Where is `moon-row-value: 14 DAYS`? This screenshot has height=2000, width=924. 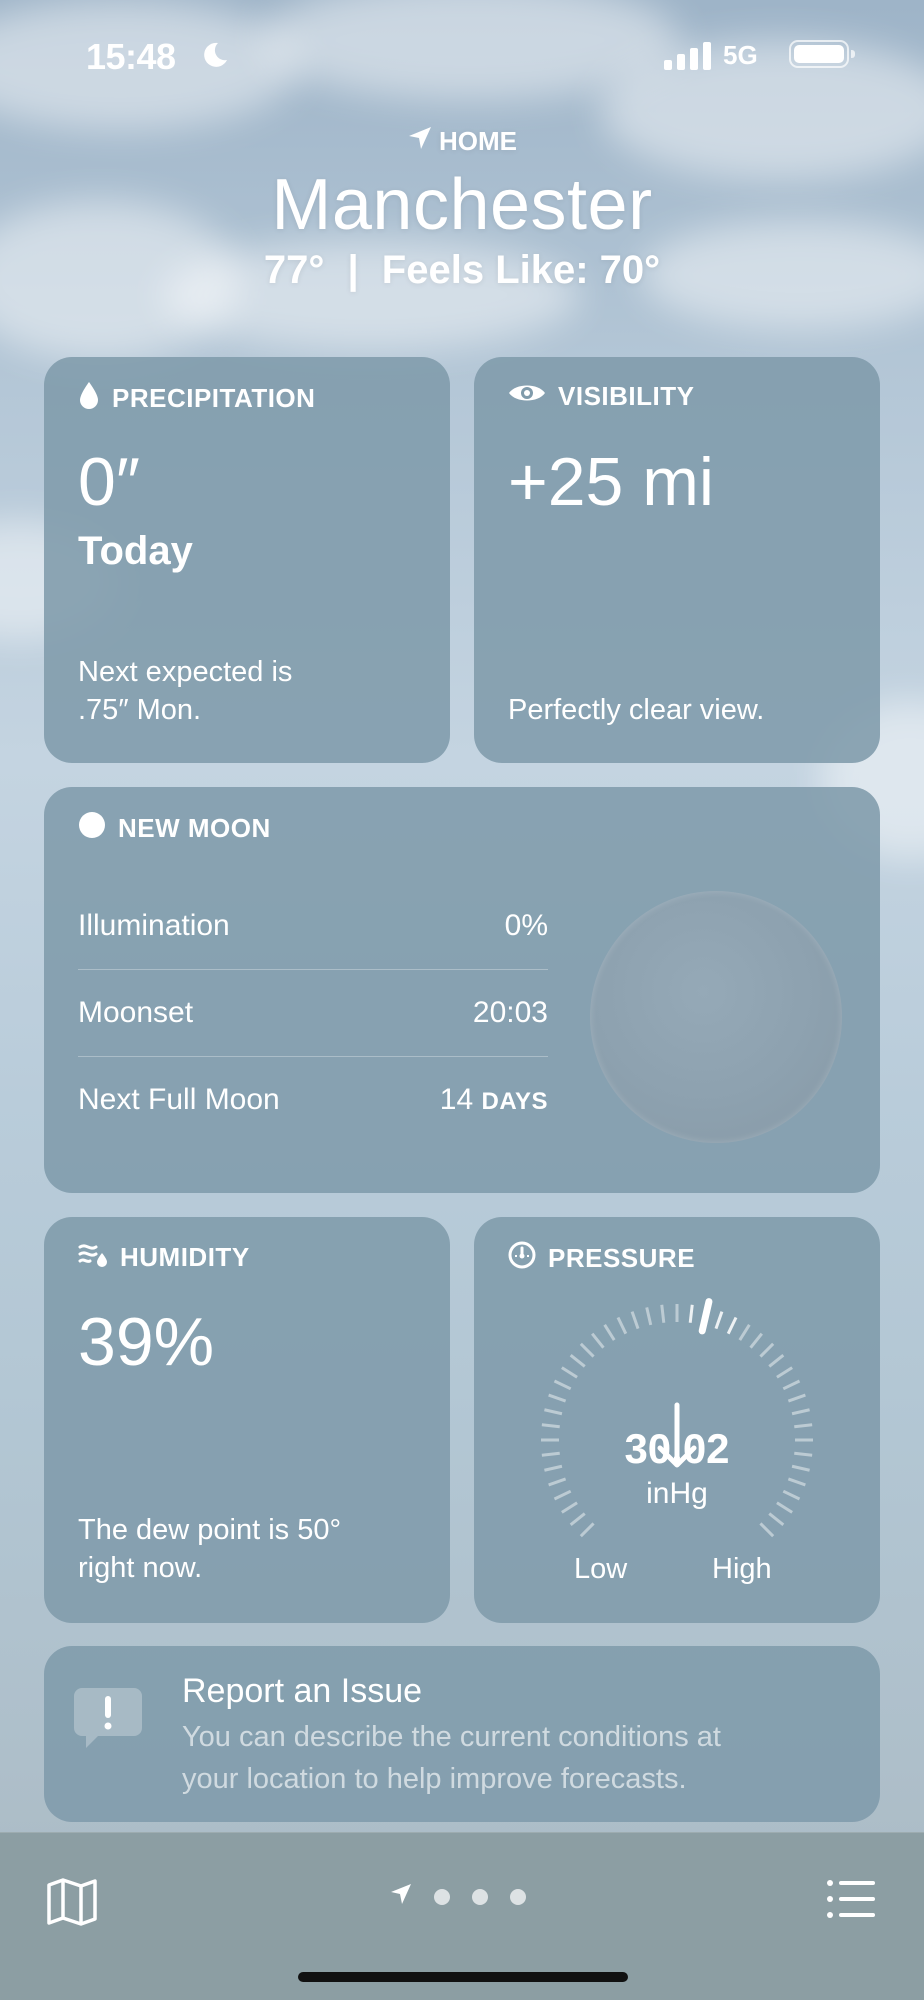 moon-row-value: 14 DAYS is located at coordinates (494, 1100).